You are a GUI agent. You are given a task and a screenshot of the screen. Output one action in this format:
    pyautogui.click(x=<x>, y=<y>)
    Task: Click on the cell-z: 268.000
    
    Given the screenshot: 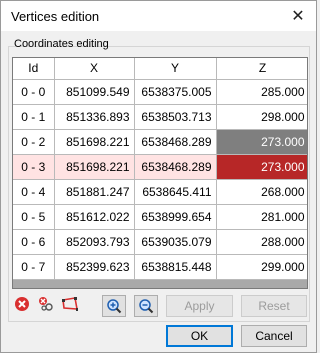 What is the action you would take?
    pyautogui.click(x=261, y=192)
    